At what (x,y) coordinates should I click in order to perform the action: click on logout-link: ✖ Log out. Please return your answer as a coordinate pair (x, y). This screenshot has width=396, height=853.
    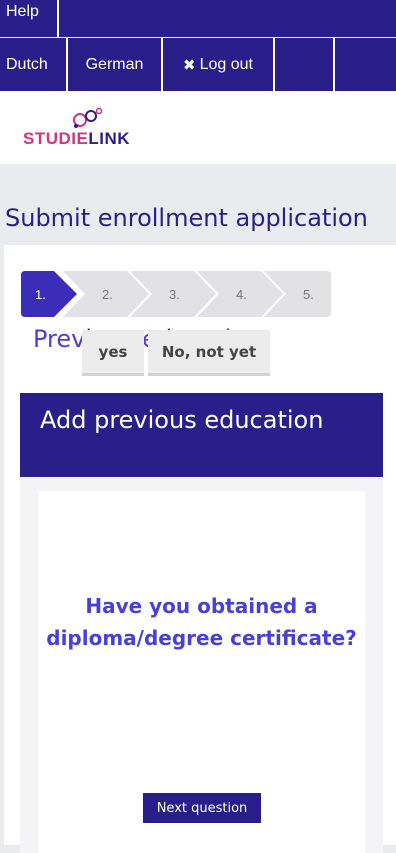
    Looking at the image, I should click on (219, 64).